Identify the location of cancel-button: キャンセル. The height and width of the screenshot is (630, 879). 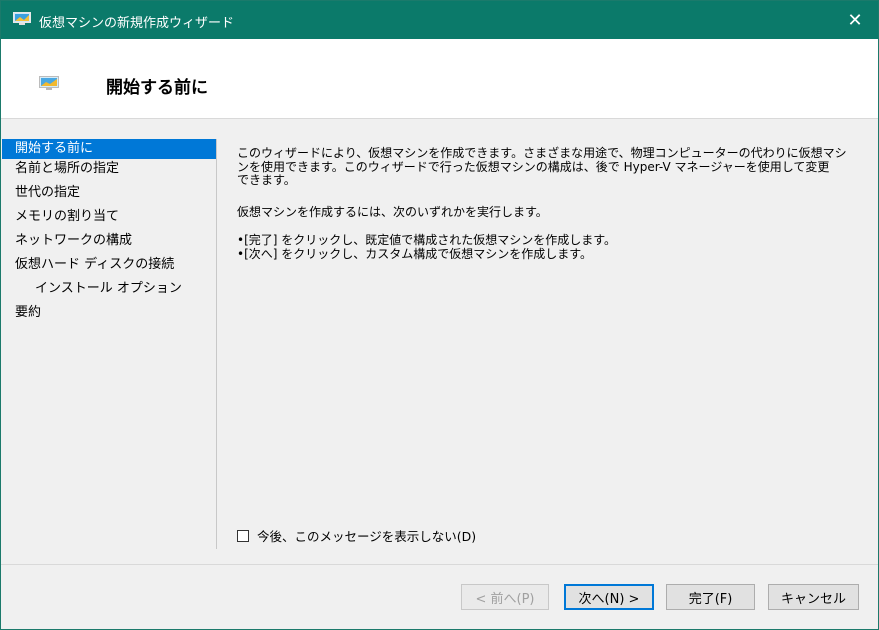
(813, 597).